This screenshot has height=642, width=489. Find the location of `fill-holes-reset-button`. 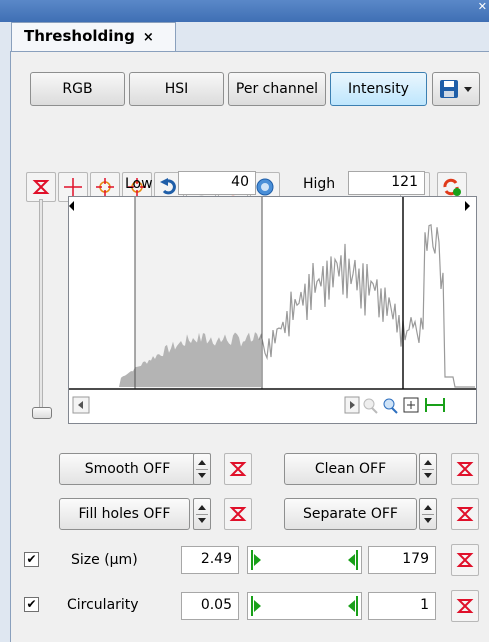

fill-holes-reset-button is located at coordinates (238, 514).